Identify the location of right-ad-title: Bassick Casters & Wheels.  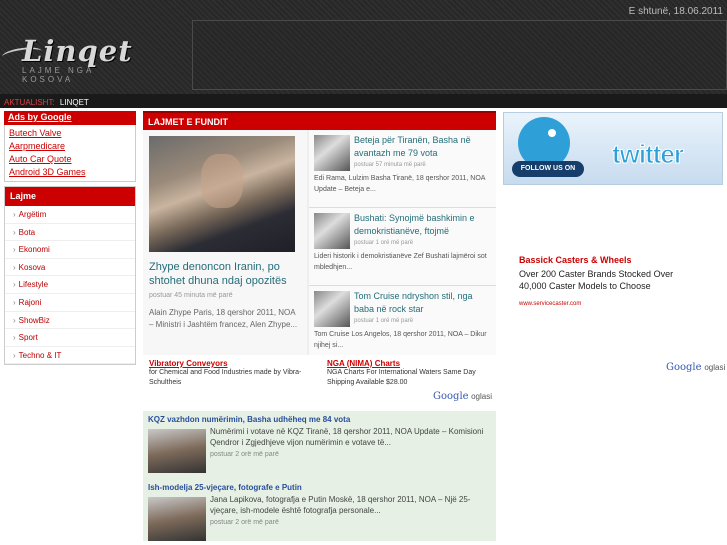
(609, 260).